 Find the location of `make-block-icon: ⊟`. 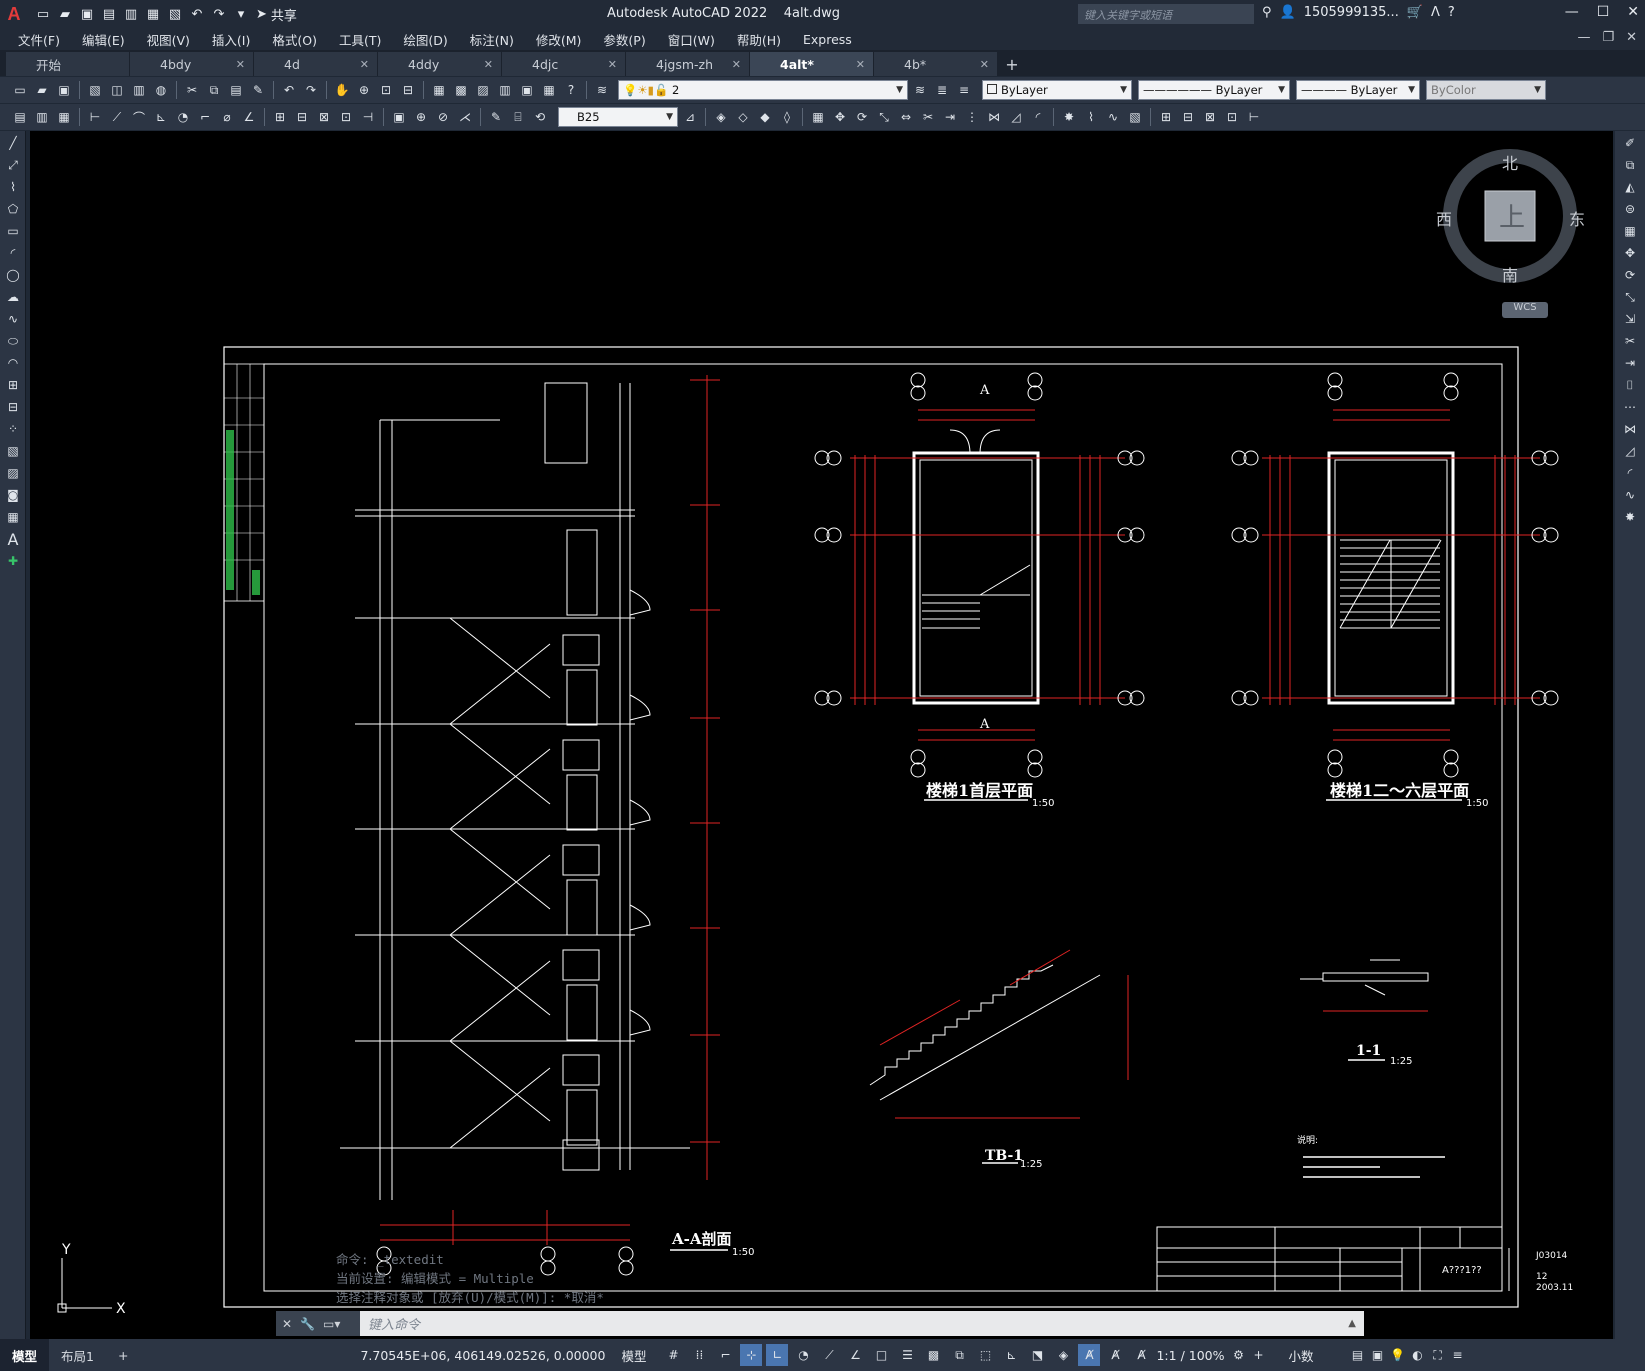

make-block-icon: ⊟ is located at coordinates (13, 407).